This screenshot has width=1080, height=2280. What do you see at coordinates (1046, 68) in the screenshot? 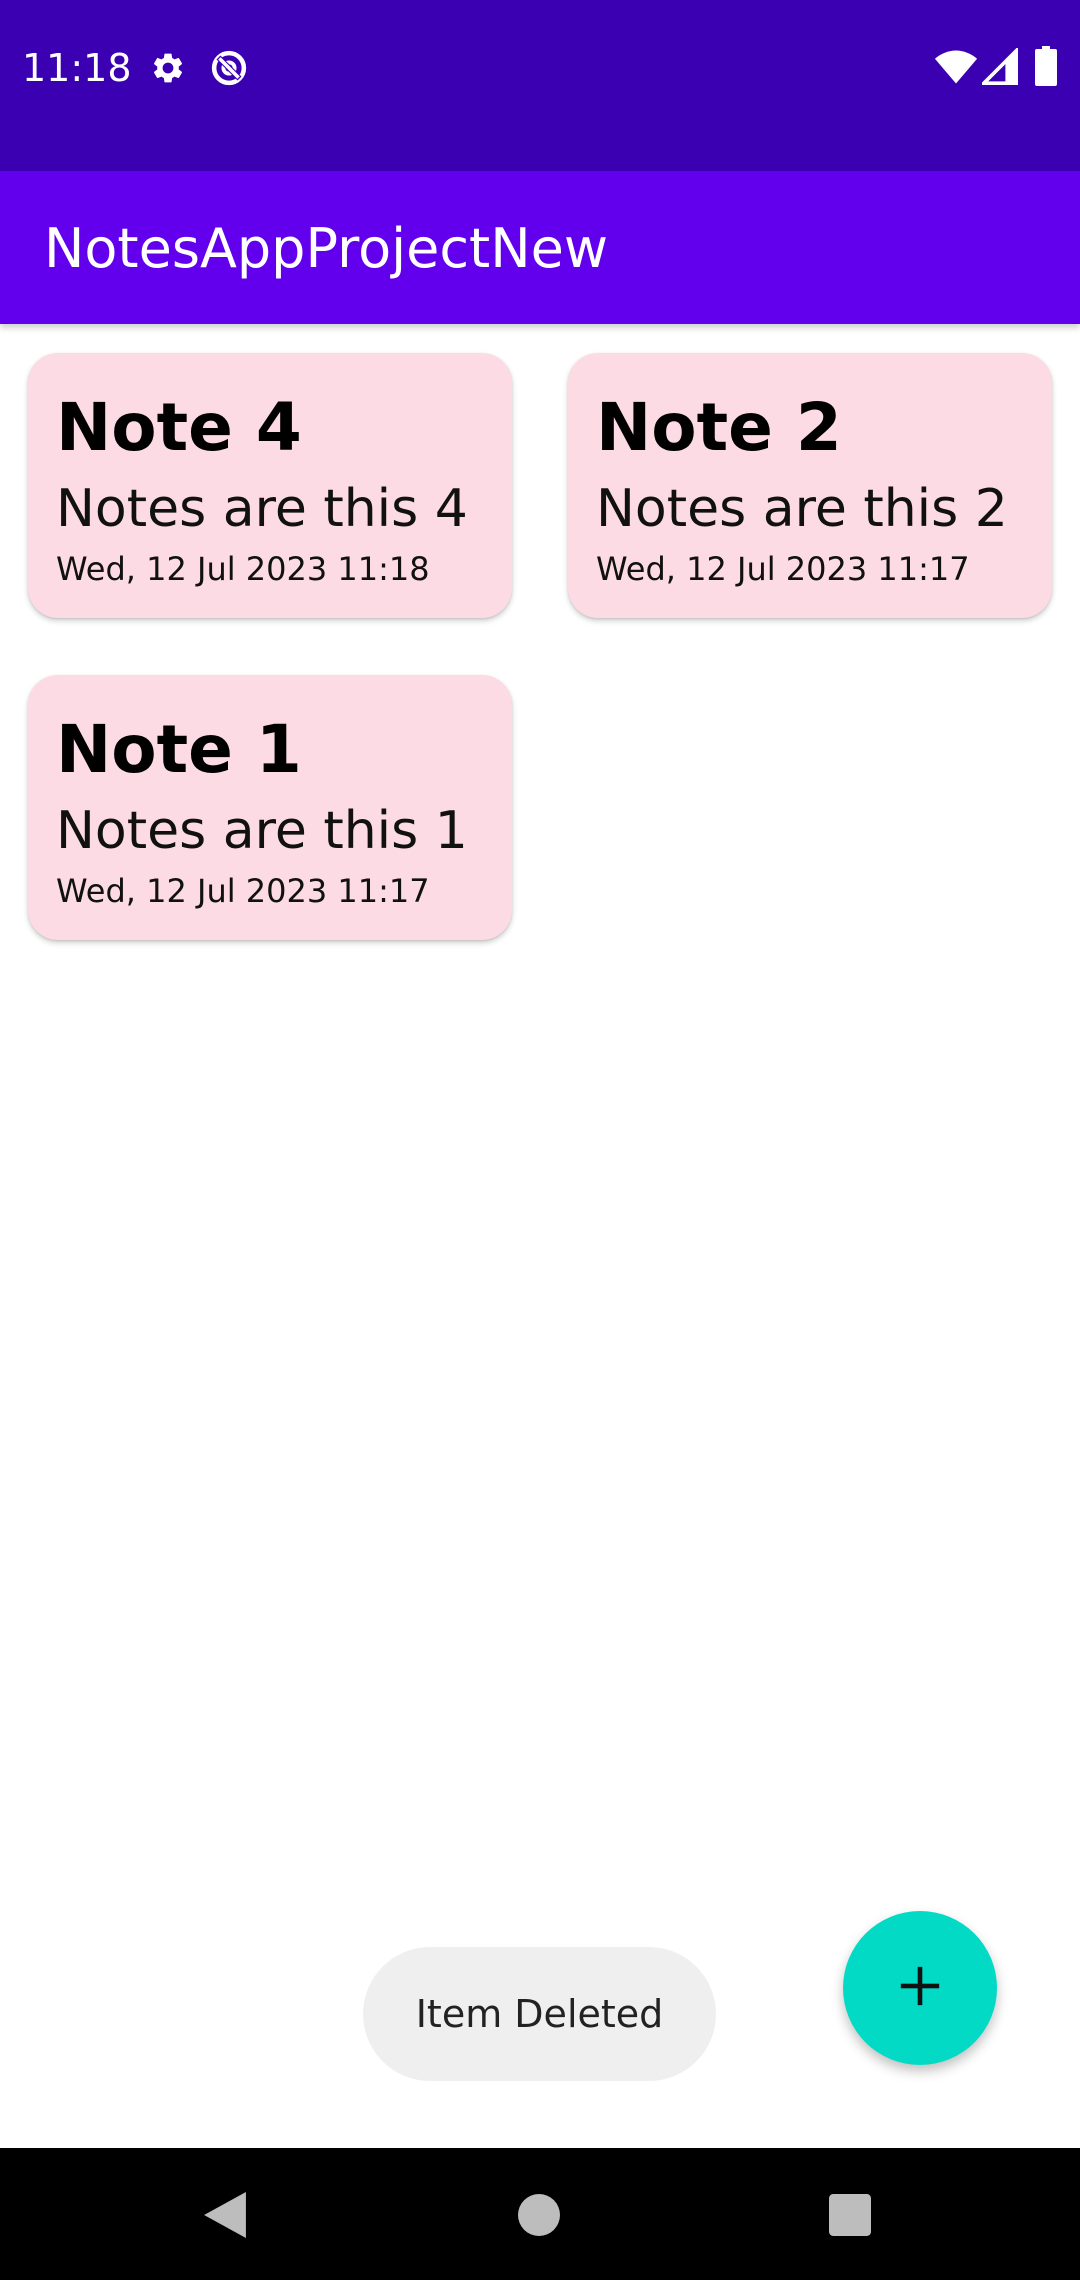
I see `battery-icon` at bounding box center [1046, 68].